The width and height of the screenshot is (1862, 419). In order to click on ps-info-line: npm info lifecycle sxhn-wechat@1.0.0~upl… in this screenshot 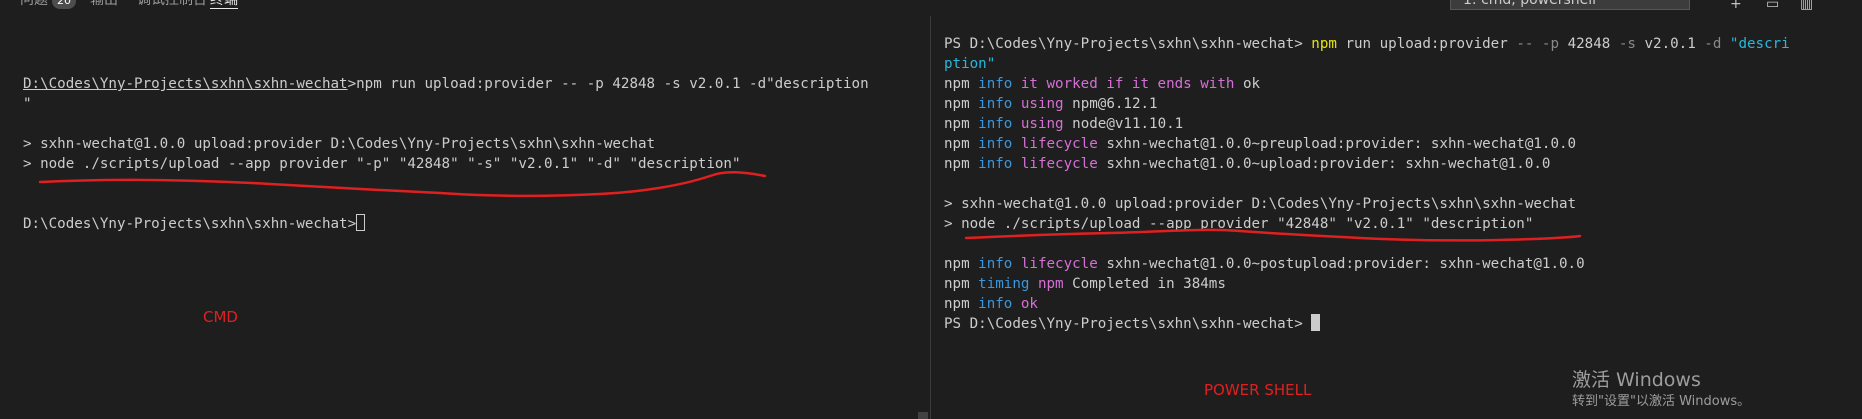, I will do `click(1247, 164)`.